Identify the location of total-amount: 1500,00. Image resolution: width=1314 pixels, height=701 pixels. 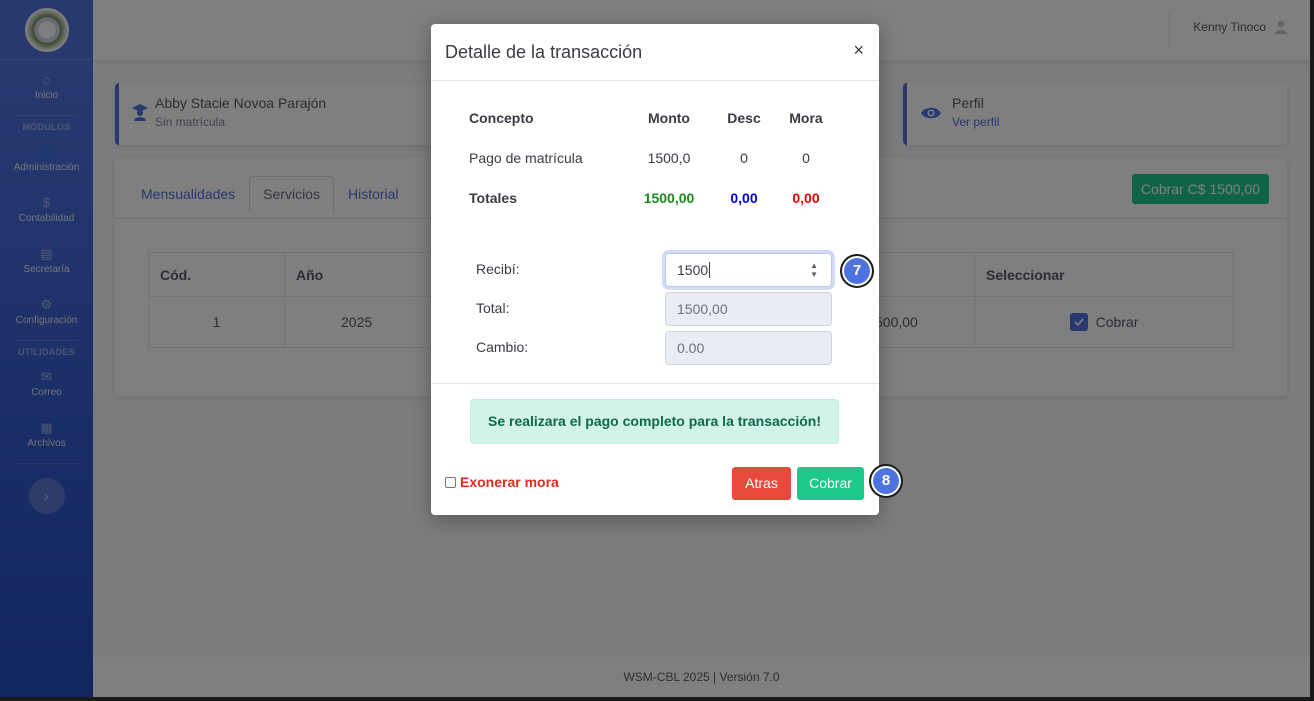
(669, 198).